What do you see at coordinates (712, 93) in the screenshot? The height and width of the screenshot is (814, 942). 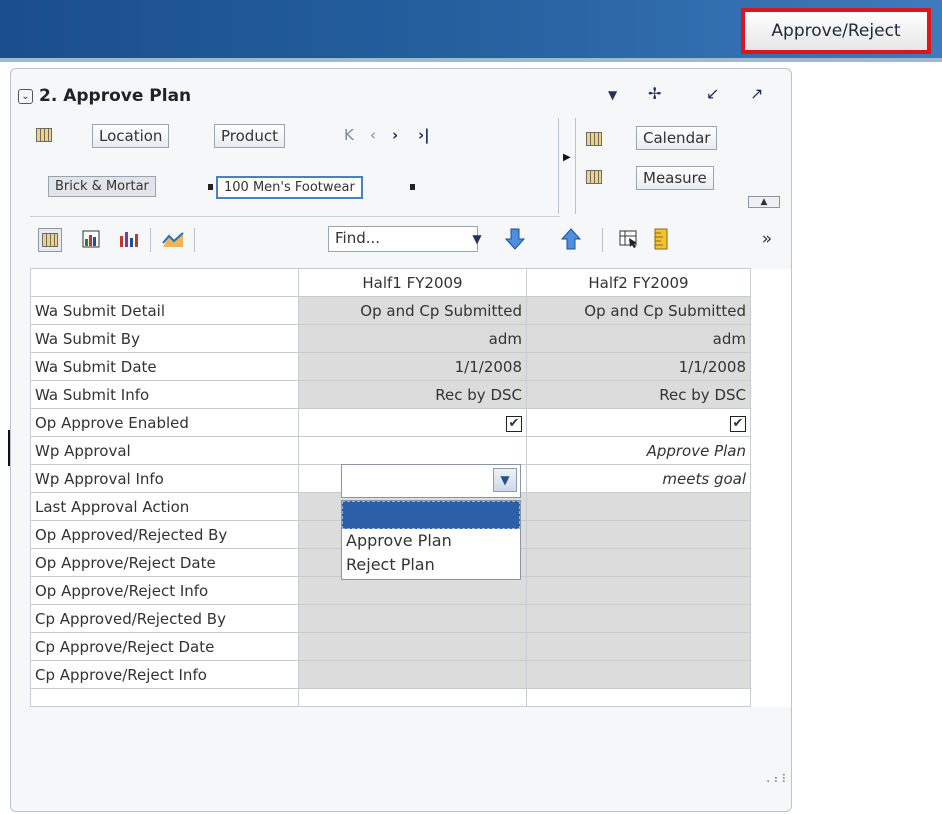 I see `minimize-icon: ↙` at bounding box center [712, 93].